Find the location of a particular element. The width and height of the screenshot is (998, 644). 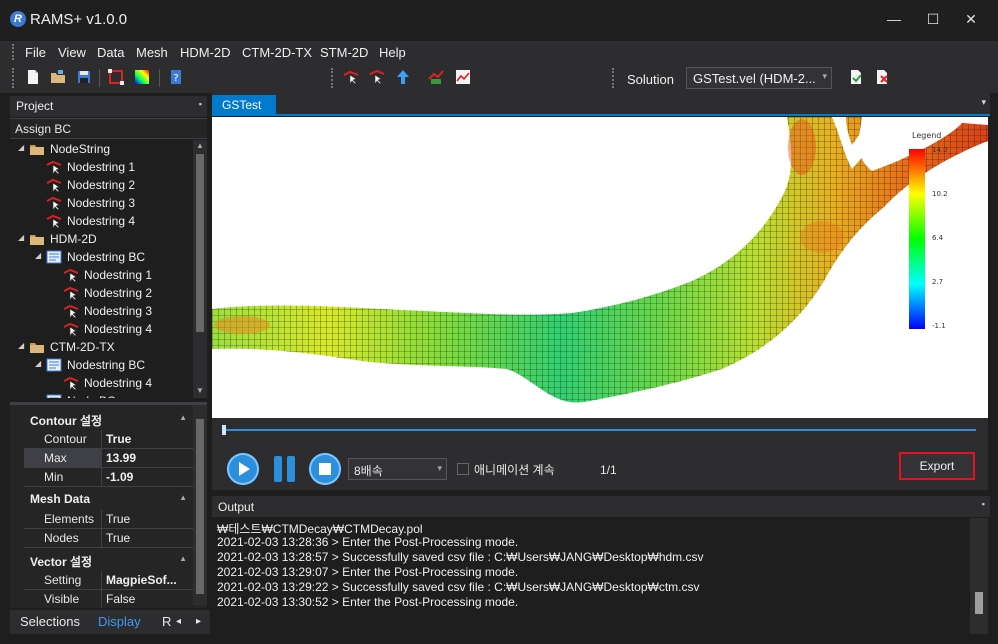

save-icon is located at coordinates (84, 77).